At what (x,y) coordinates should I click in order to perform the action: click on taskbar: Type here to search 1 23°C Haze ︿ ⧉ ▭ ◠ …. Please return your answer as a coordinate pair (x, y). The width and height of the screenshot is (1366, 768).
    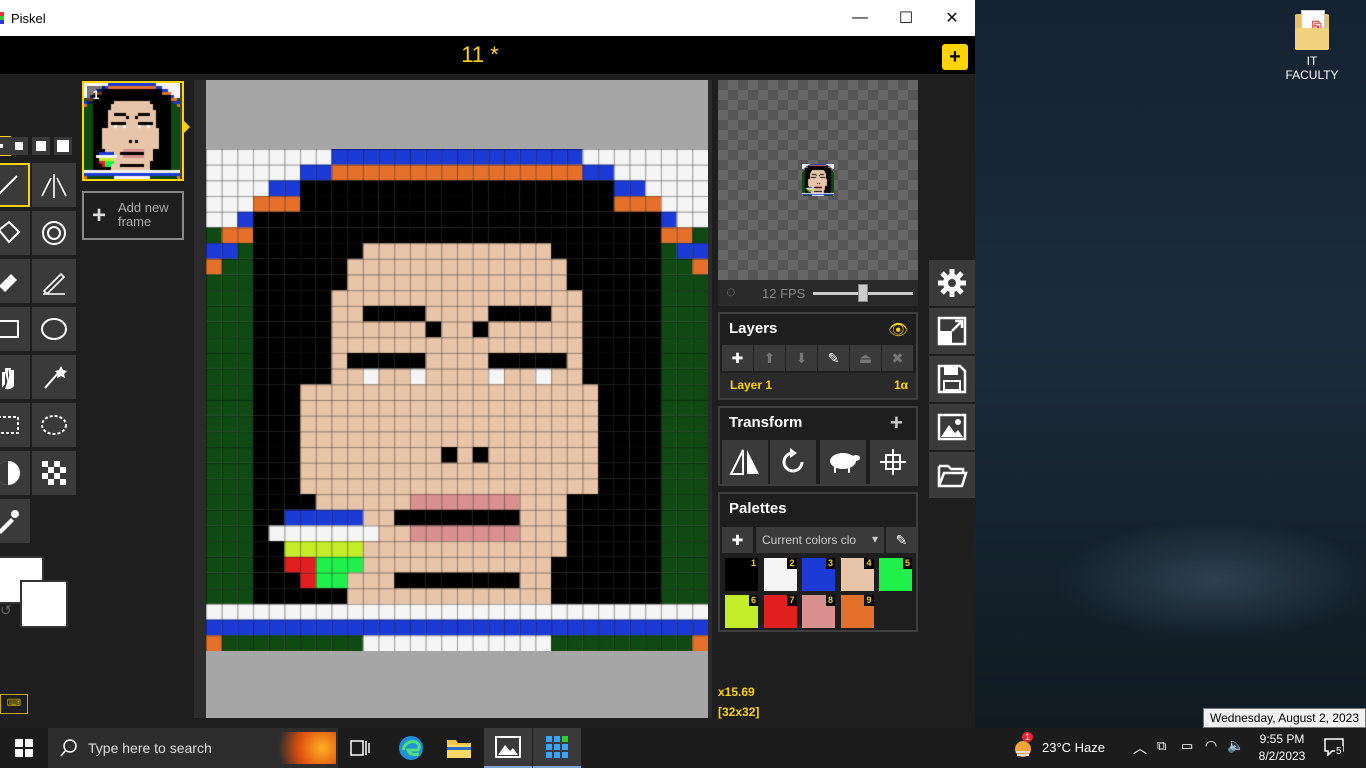
    Looking at the image, I should click on (683, 748).